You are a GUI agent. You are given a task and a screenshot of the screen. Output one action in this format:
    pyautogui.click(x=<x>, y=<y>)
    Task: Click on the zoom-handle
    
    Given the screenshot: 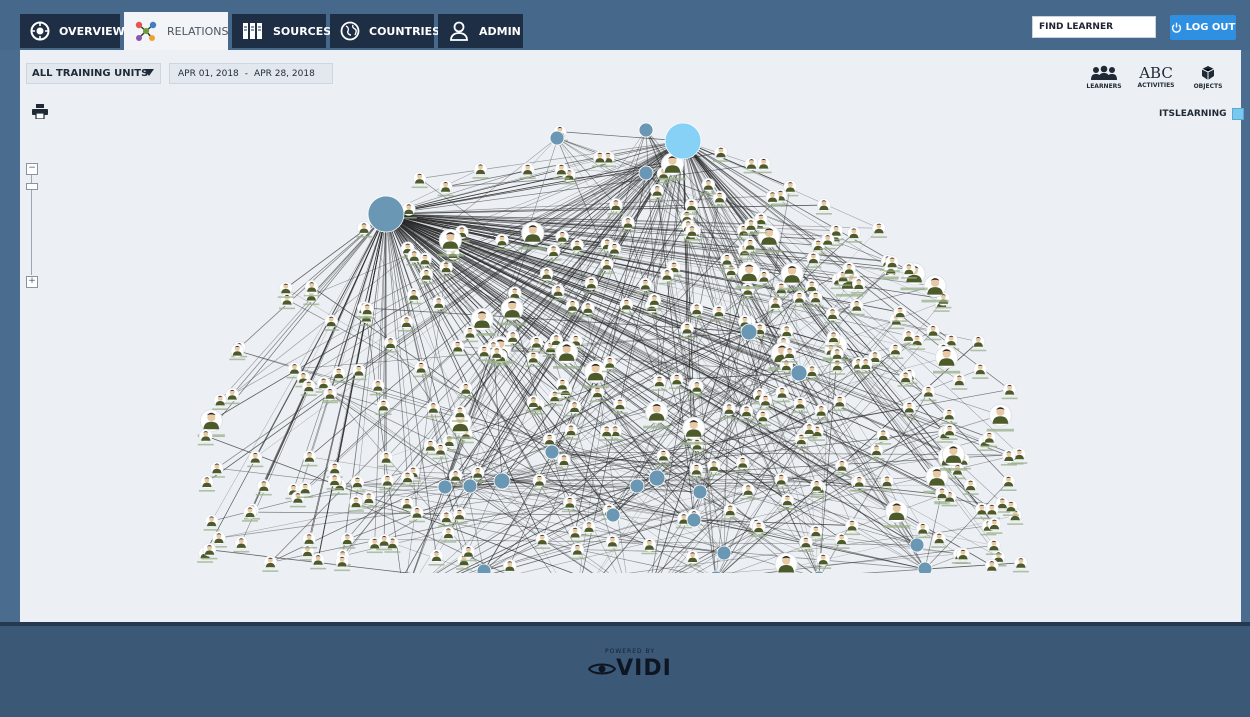 What is the action you would take?
    pyautogui.click(x=32, y=186)
    